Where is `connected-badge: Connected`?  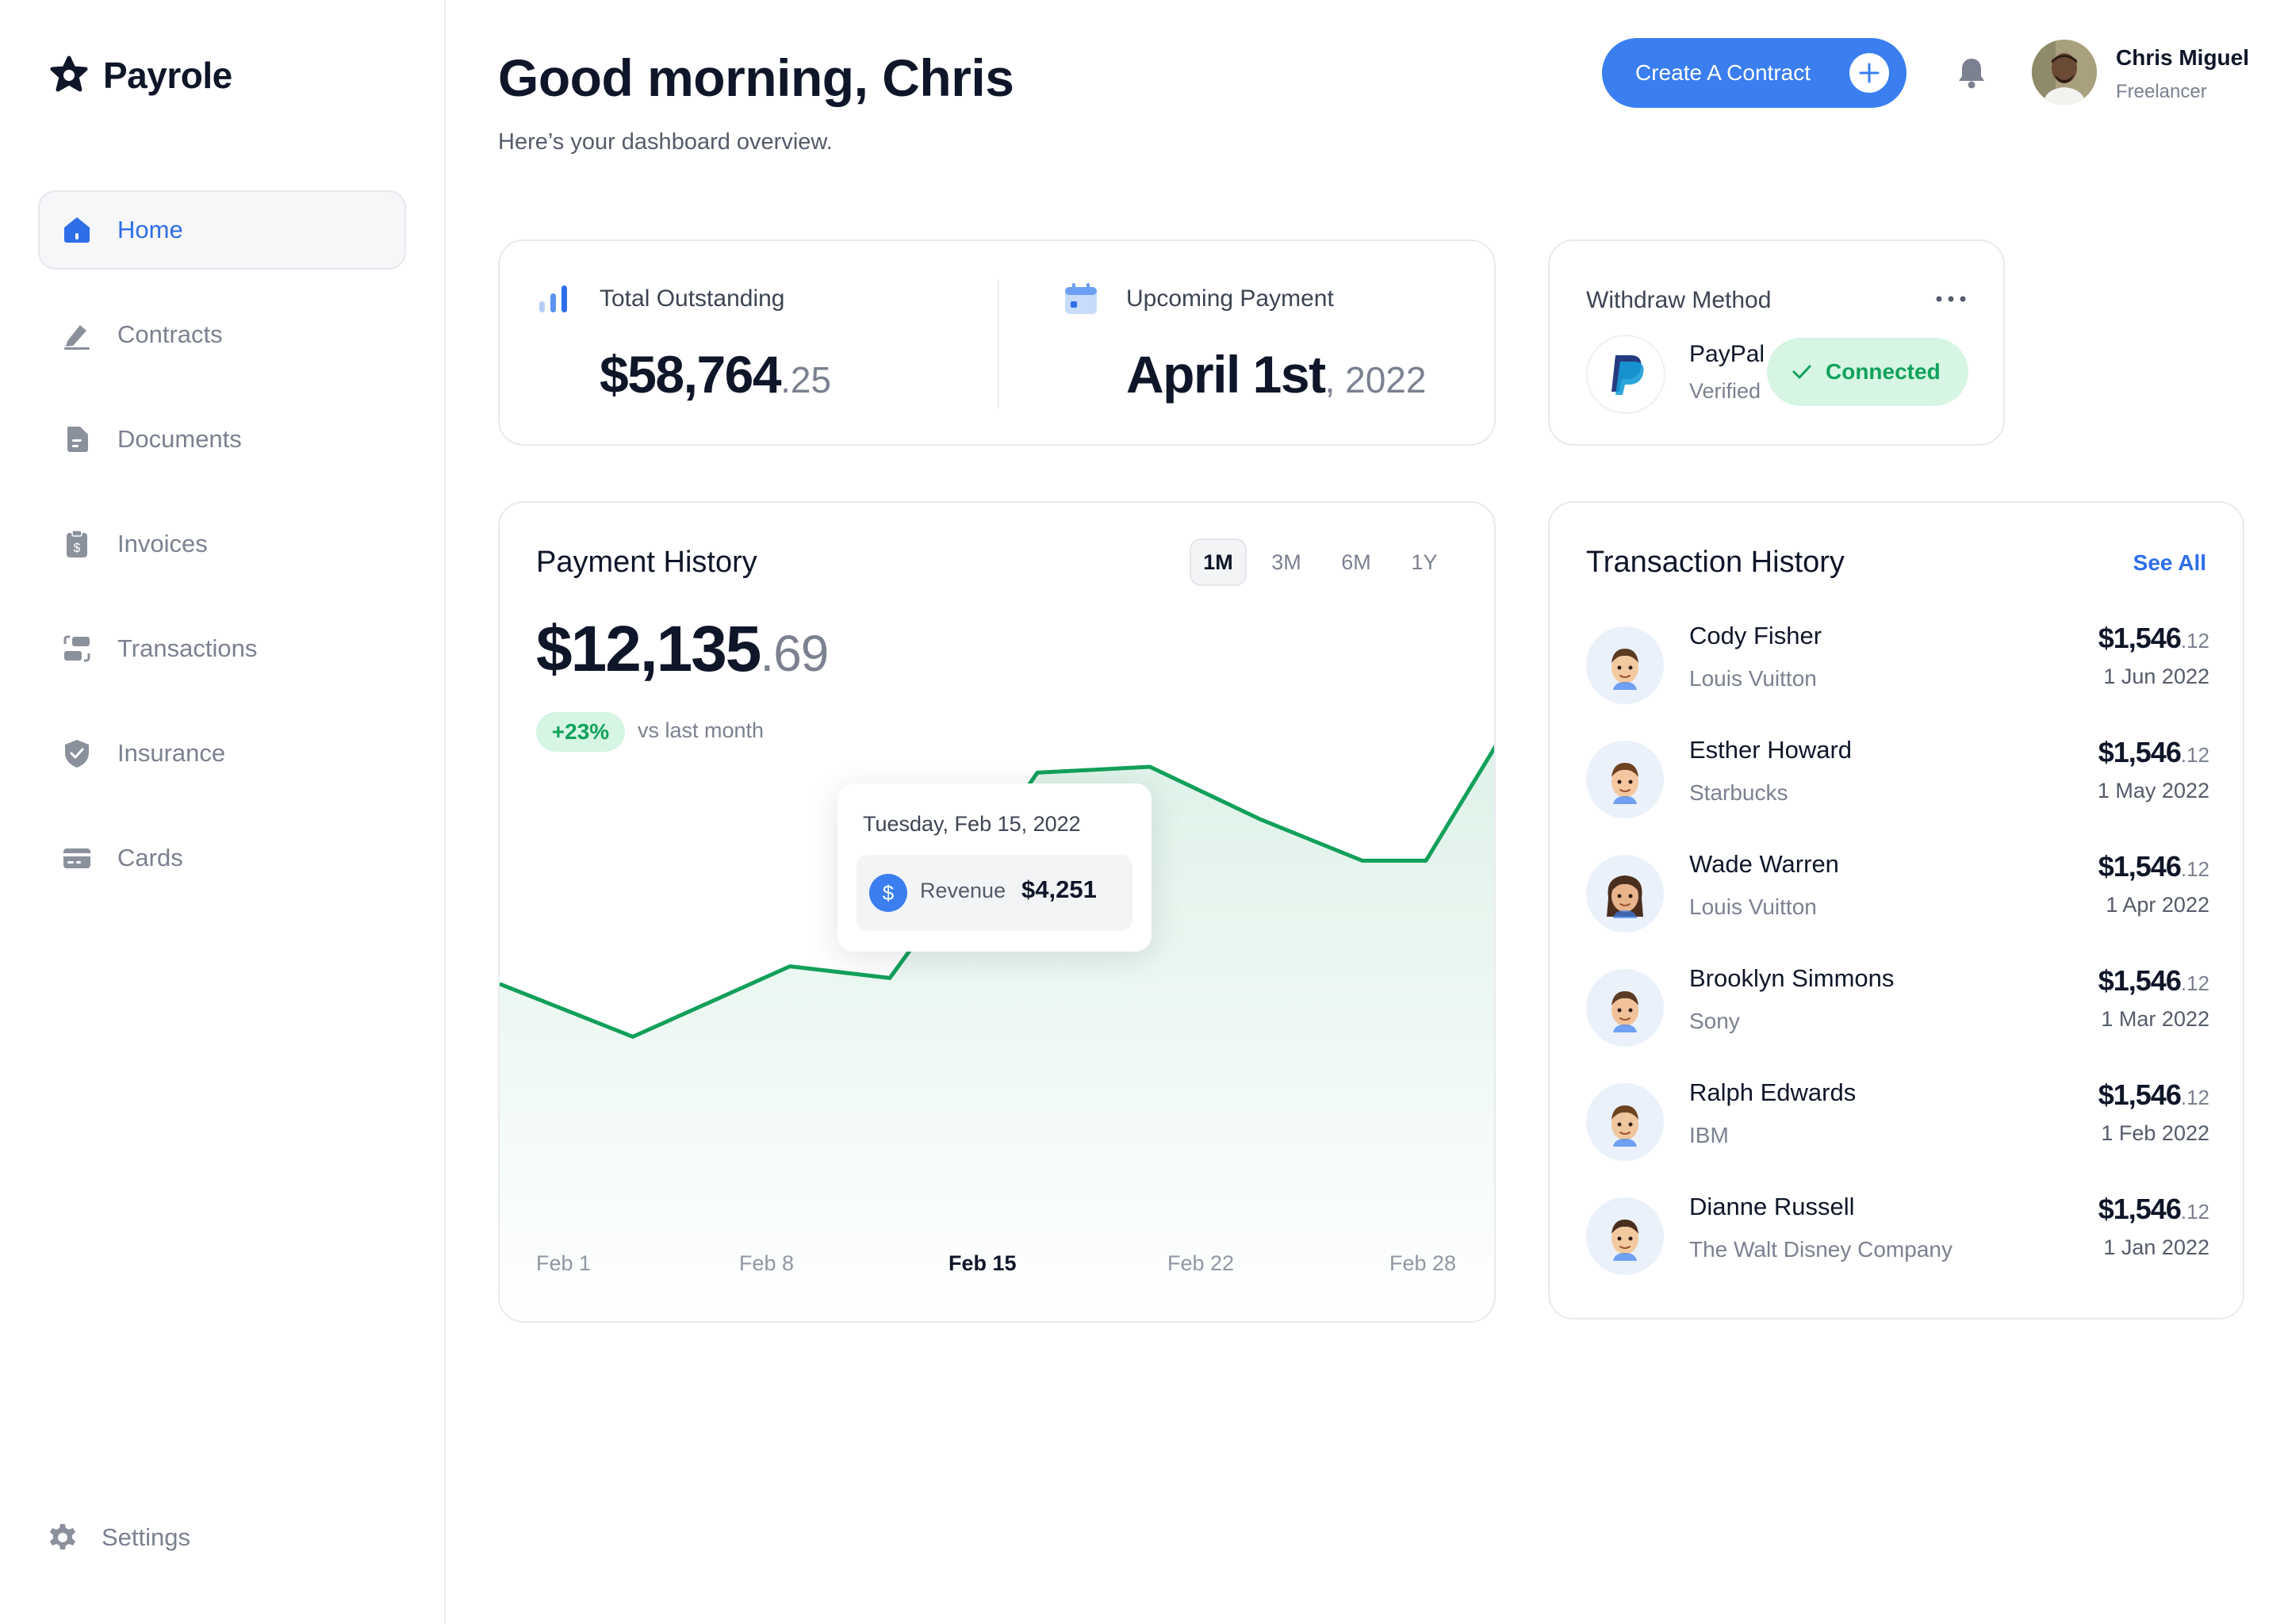
connected-badge: Connected is located at coordinates (1867, 372).